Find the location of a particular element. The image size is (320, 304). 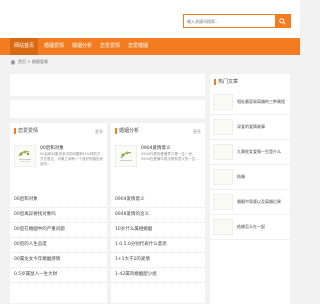

hot-article-title: 相处最容易离婚的三种属相 is located at coordinates (261, 102).